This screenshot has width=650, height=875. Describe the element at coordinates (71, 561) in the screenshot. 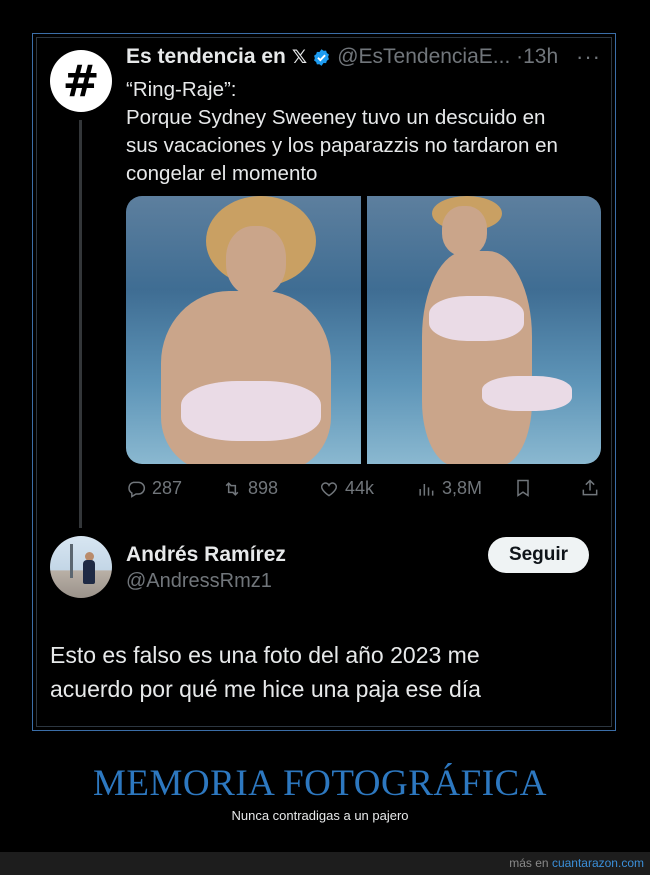

I see `avatar-tower-shape` at that location.